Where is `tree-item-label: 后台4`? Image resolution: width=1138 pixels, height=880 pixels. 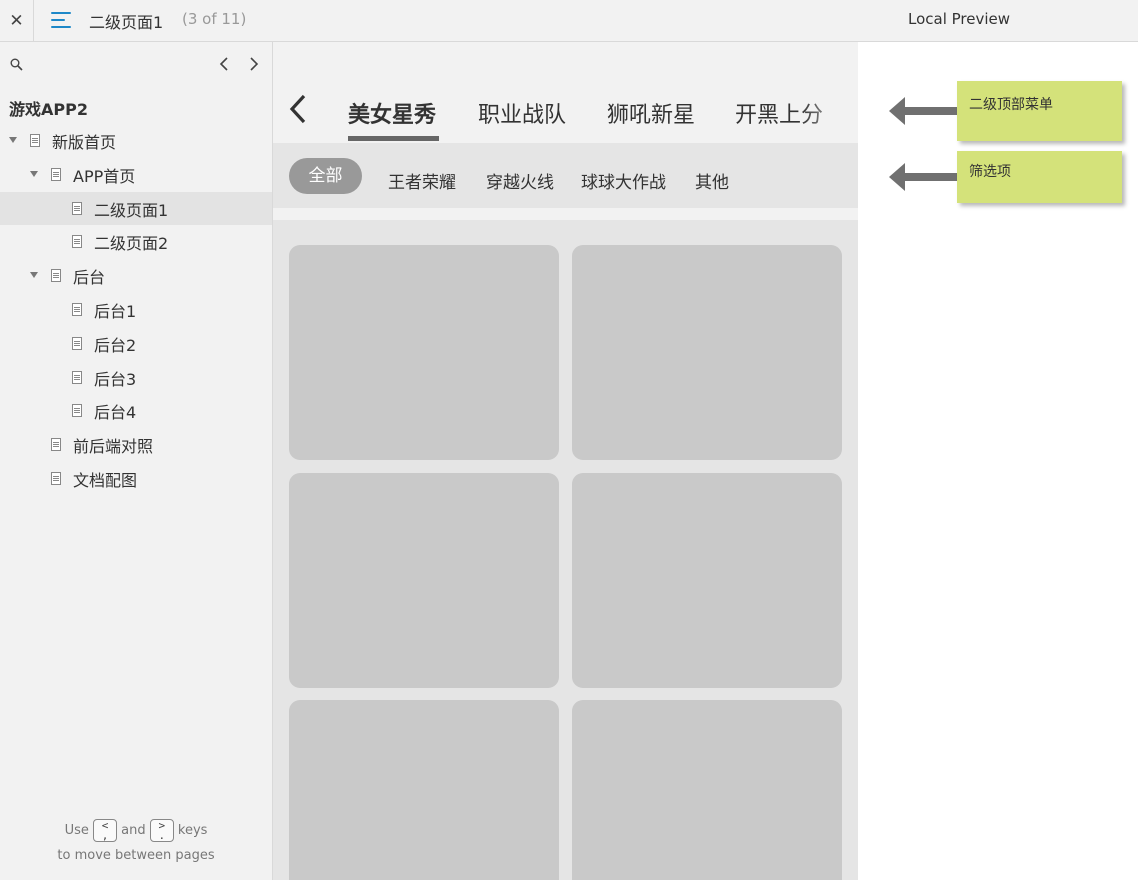
tree-item-label: 后台4 is located at coordinates (115, 413).